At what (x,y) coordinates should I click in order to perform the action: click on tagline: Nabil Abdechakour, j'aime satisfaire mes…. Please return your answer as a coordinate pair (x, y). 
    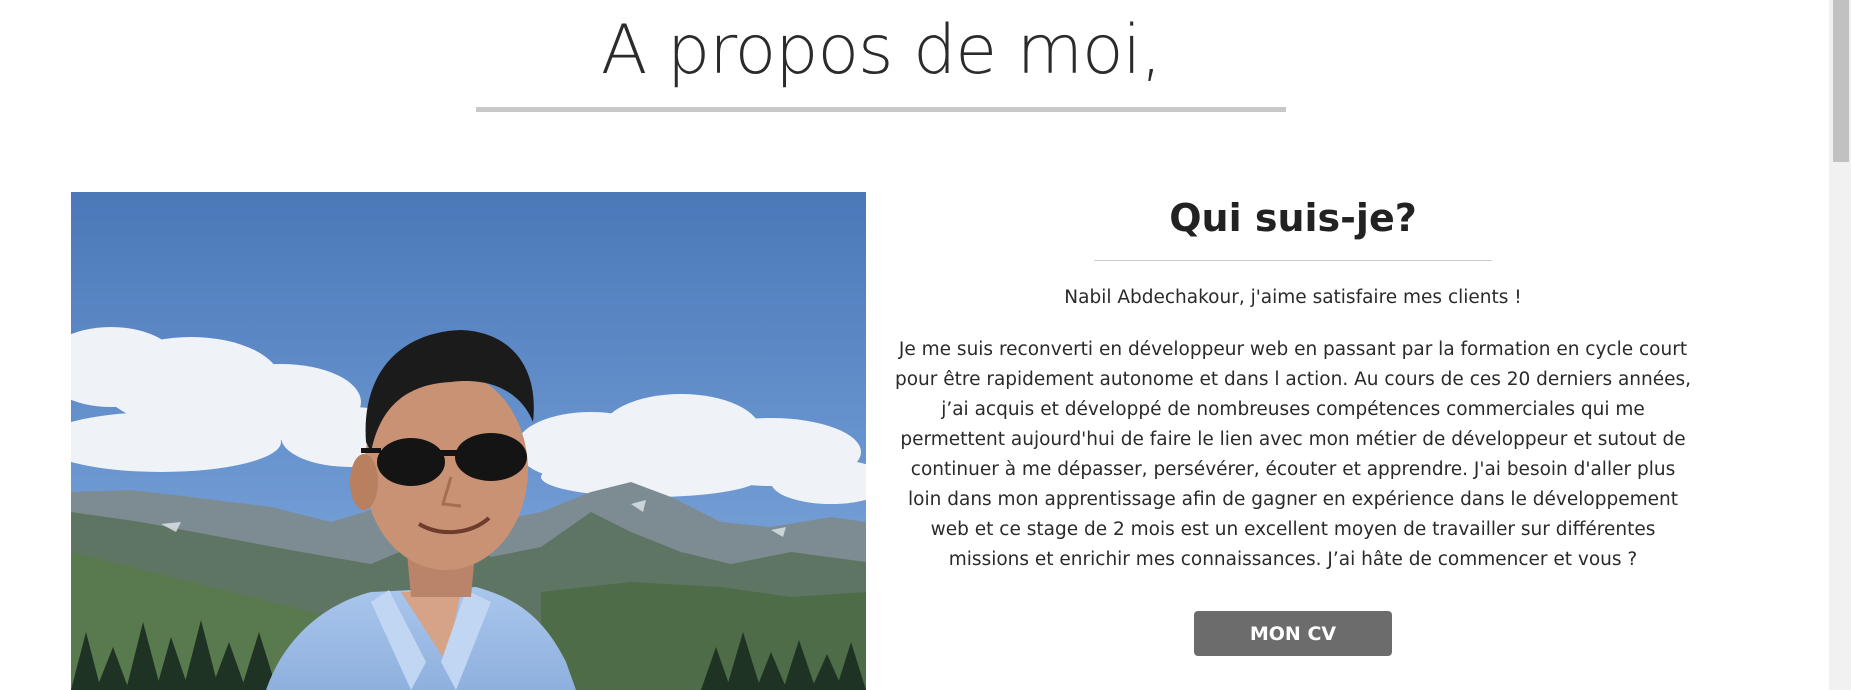
    Looking at the image, I should click on (1293, 297).